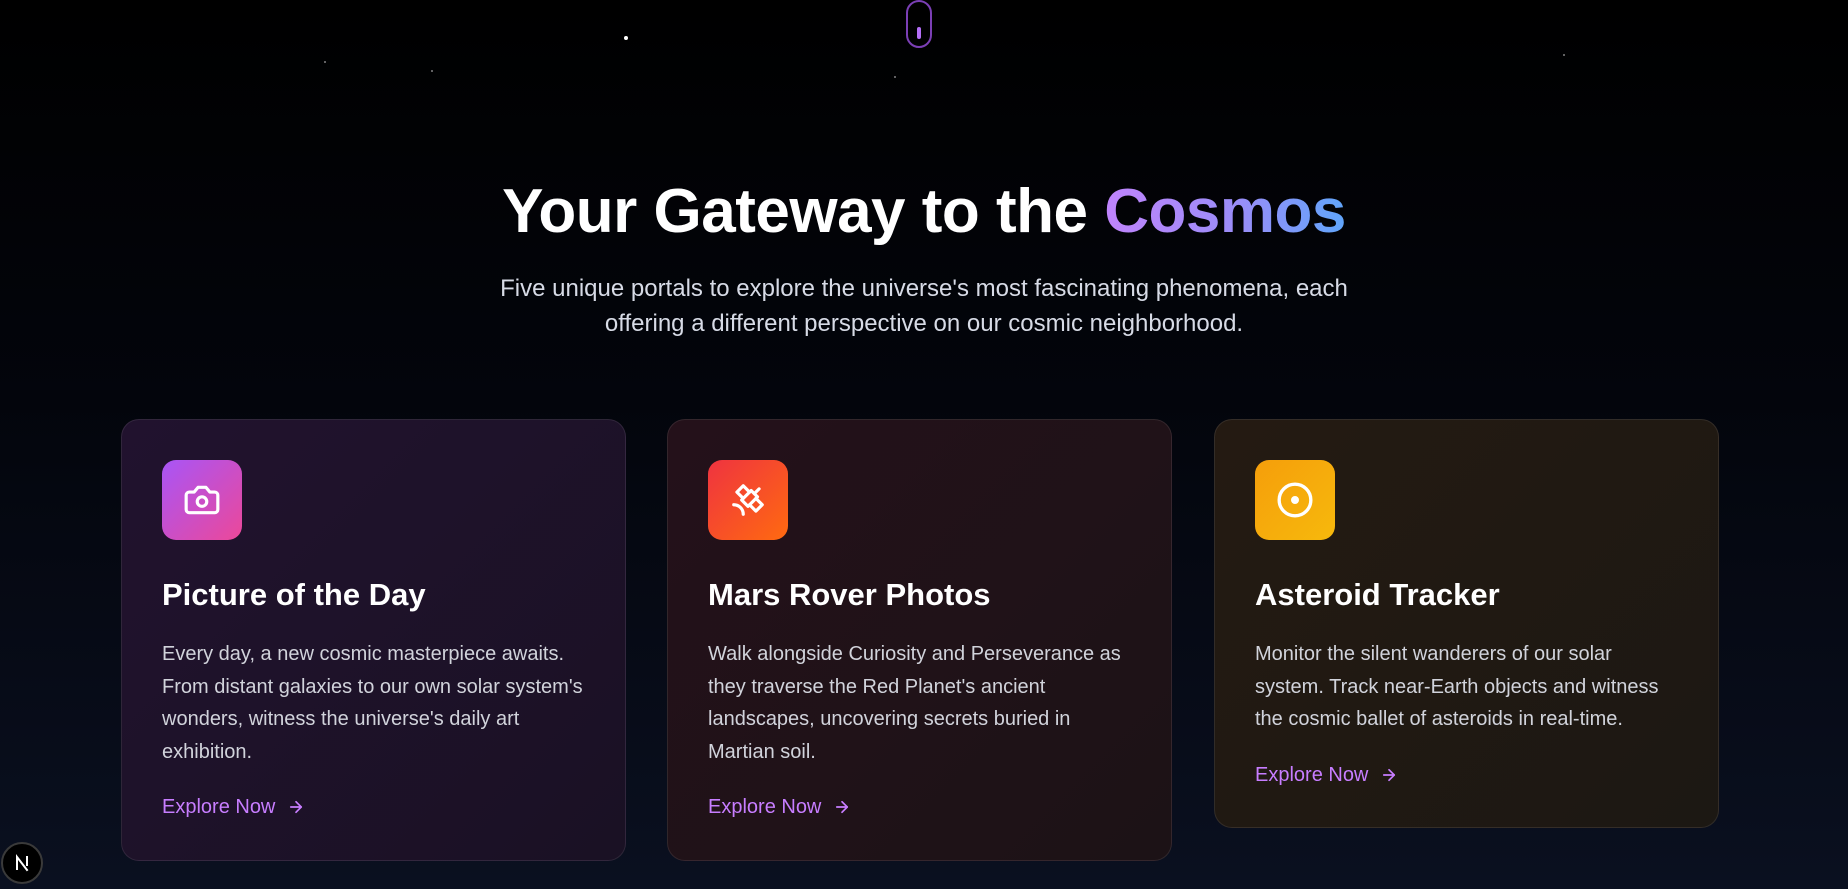 The image size is (1848, 889). Describe the element at coordinates (1225, 211) in the screenshot. I see `title-accent: Cosmos` at that location.